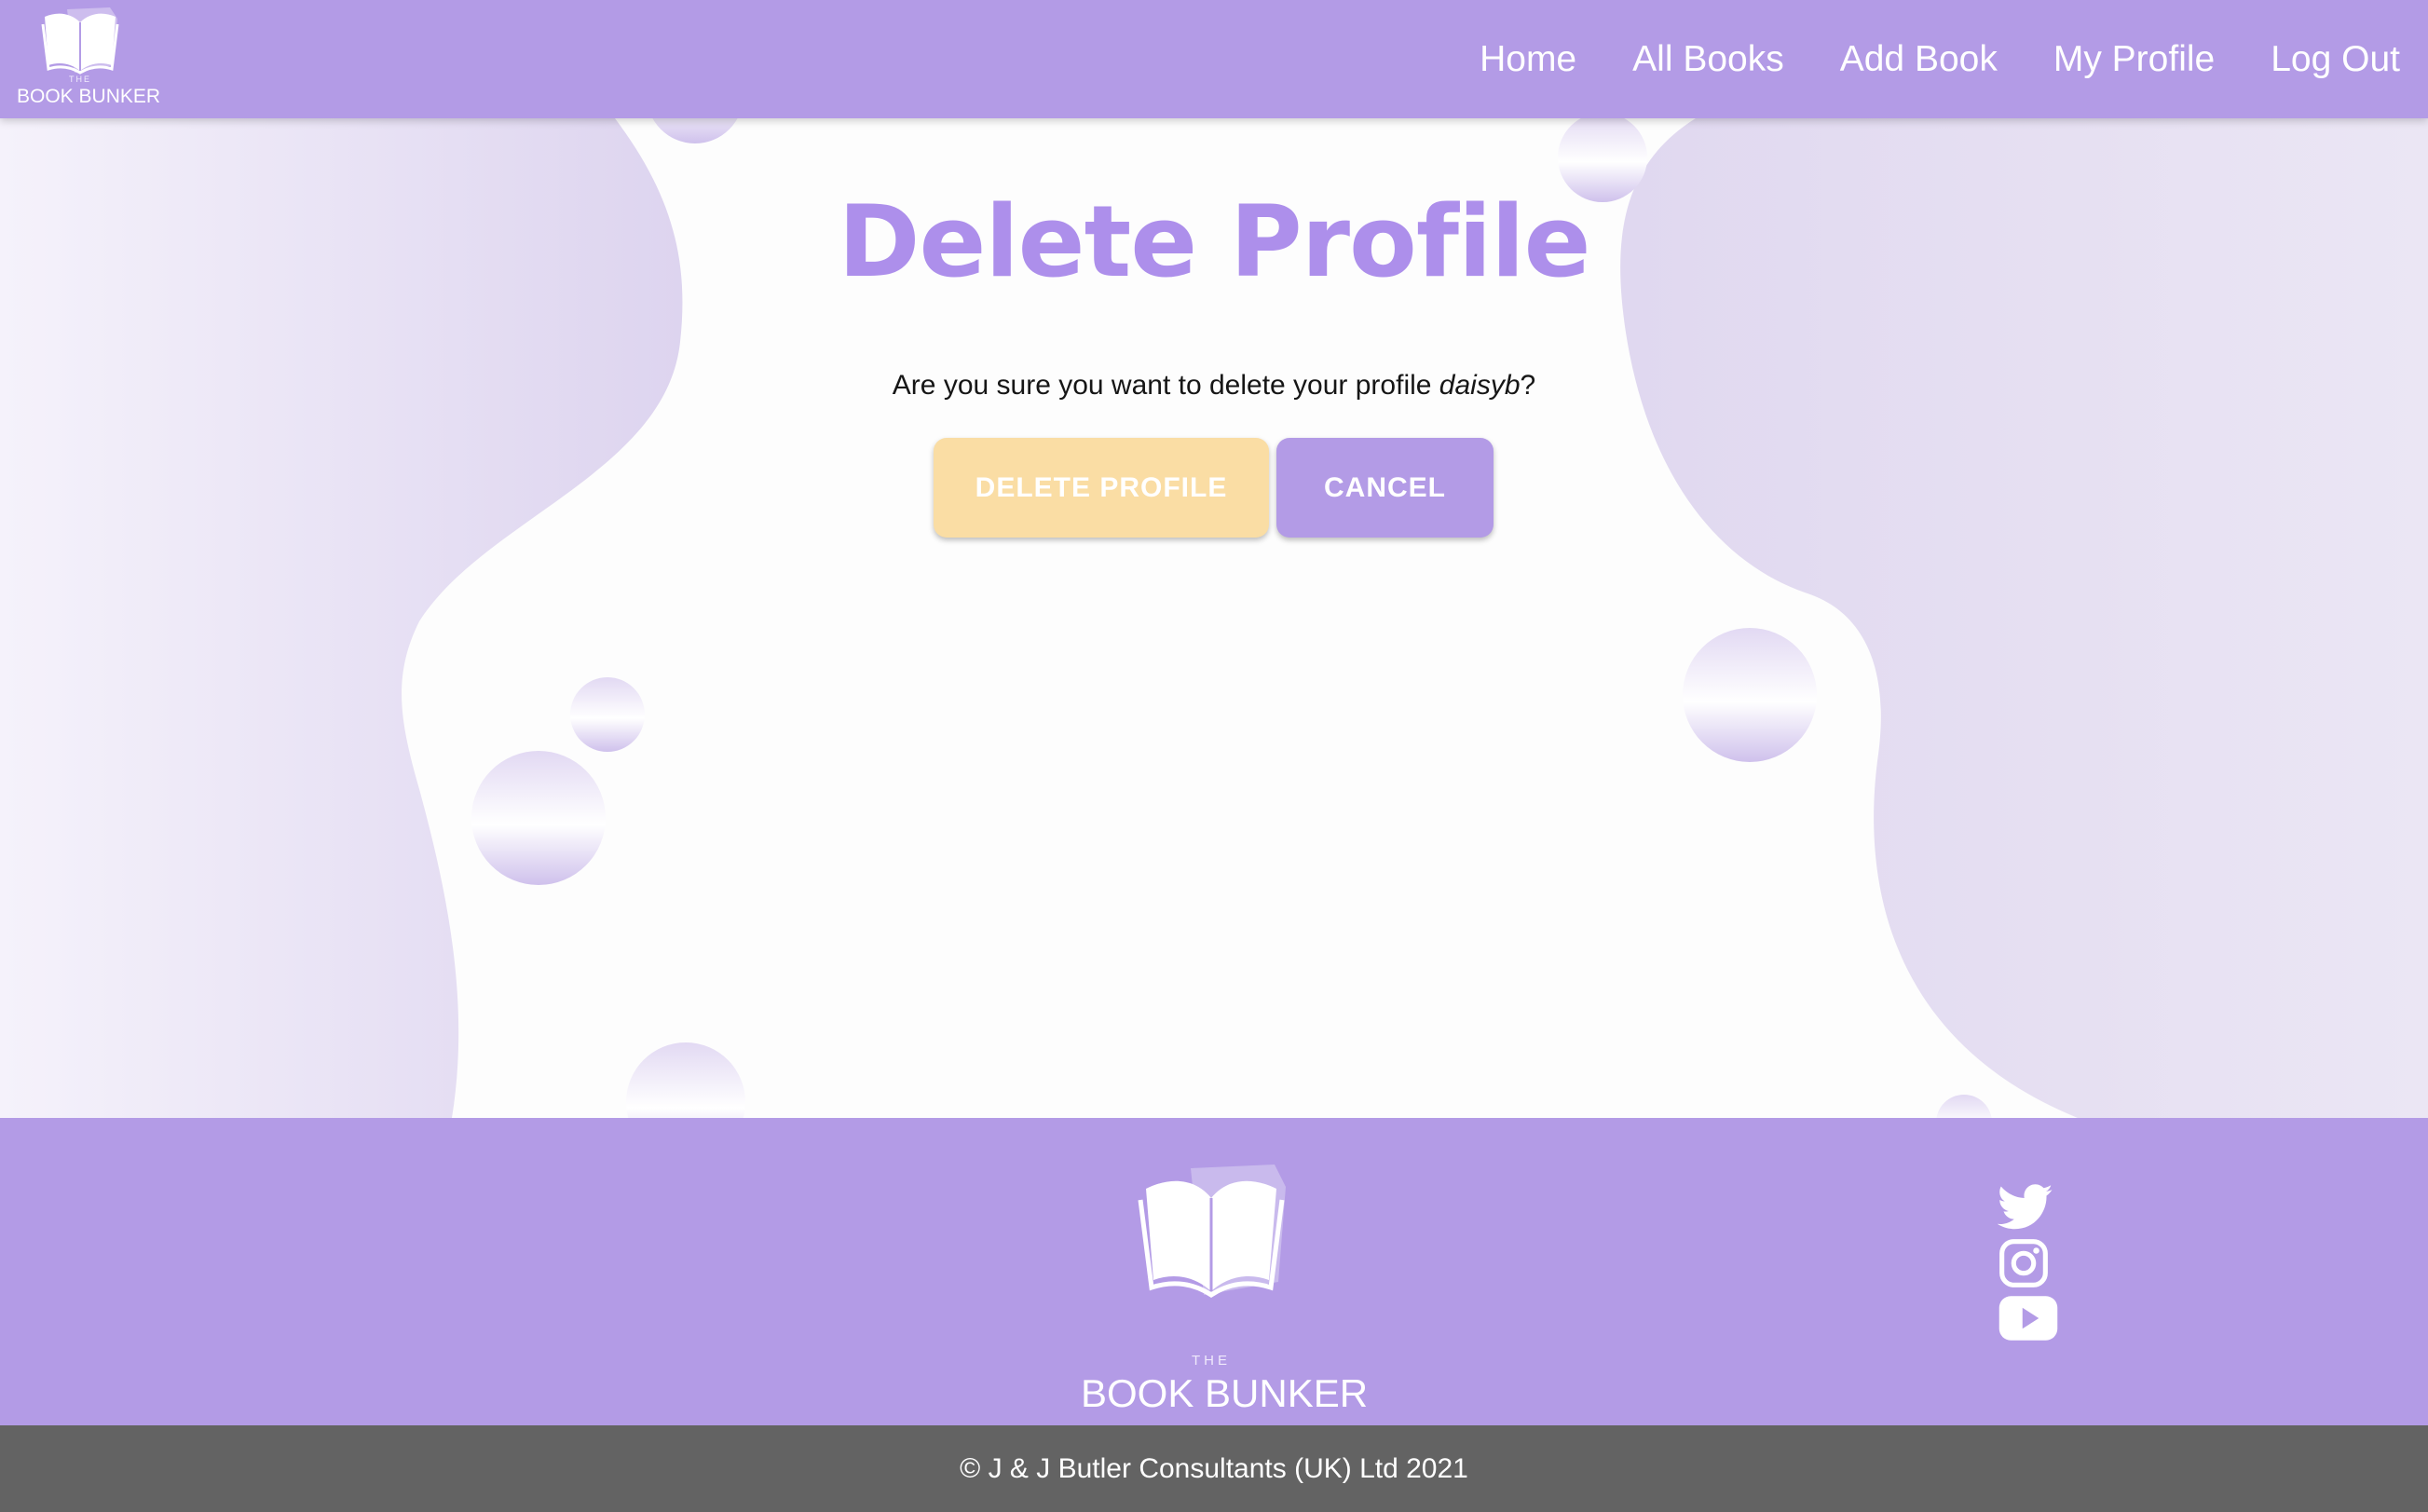 The width and height of the screenshot is (2428, 1512). What do you see at coordinates (2335, 59) in the screenshot?
I see `nav-log-out: Log Out` at bounding box center [2335, 59].